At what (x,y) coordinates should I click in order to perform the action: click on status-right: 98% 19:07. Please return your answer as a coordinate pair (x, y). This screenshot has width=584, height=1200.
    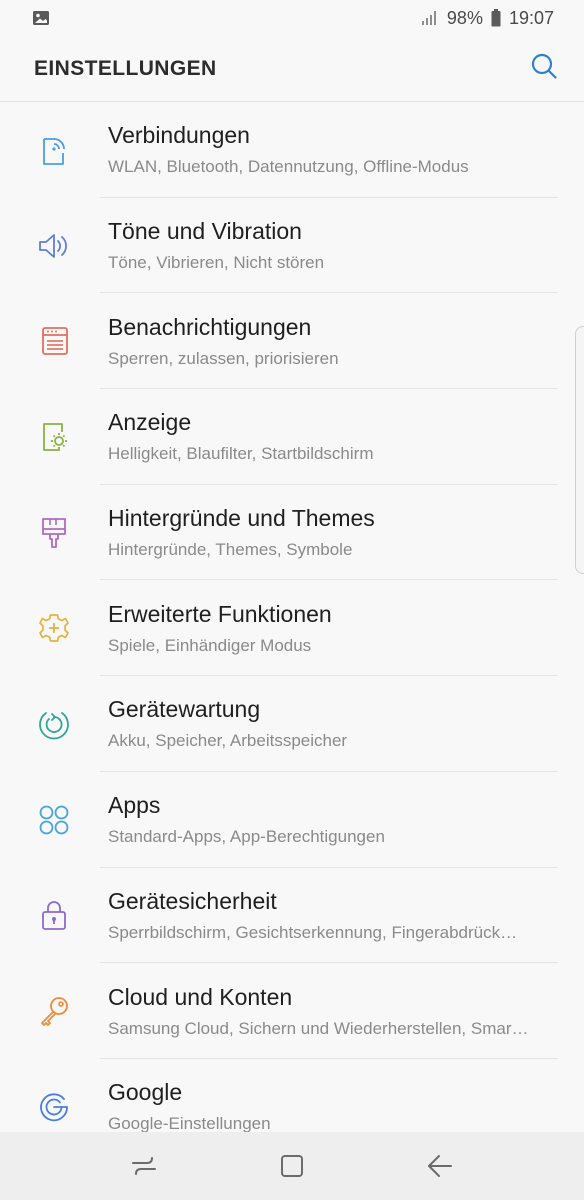
    Looking at the image, I should click on (487, 18).